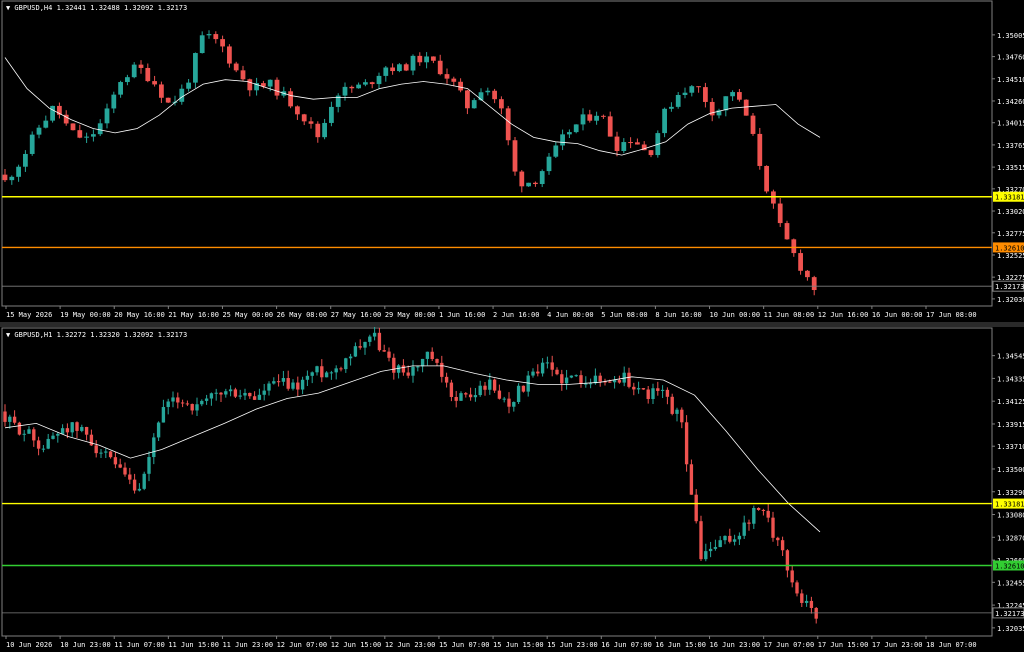  What do you see at coordinates (1010, 357) in the screenshot?
I see `y-tick-label: 1.34545` at bounding box center [1010, 357].